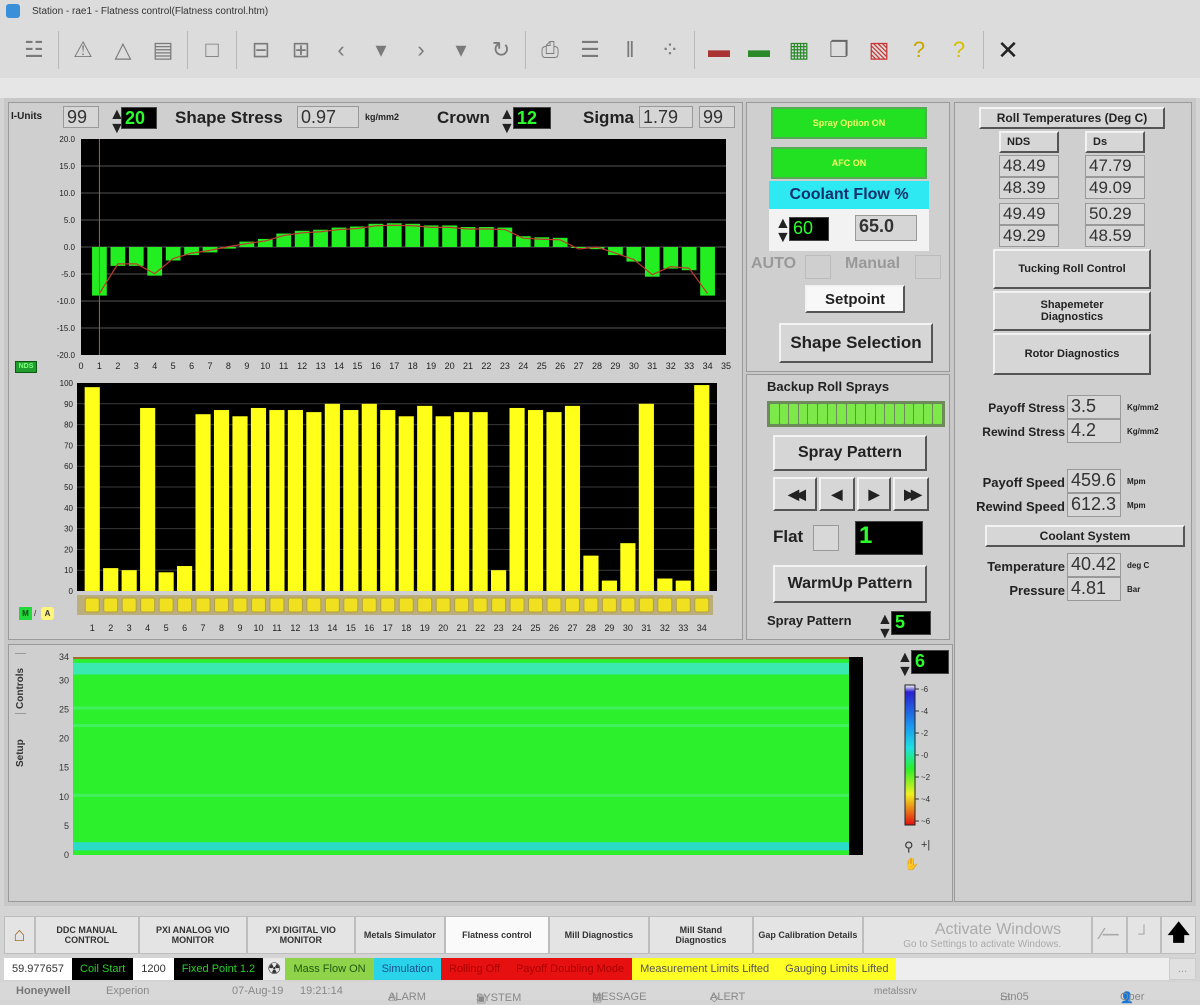 The width and height of the screenshot is (1200, 1005). What do you see at coordinates (590, 50) in the screenshot?
I see `checklist-button: ☰` at bounding box center [590, 50].